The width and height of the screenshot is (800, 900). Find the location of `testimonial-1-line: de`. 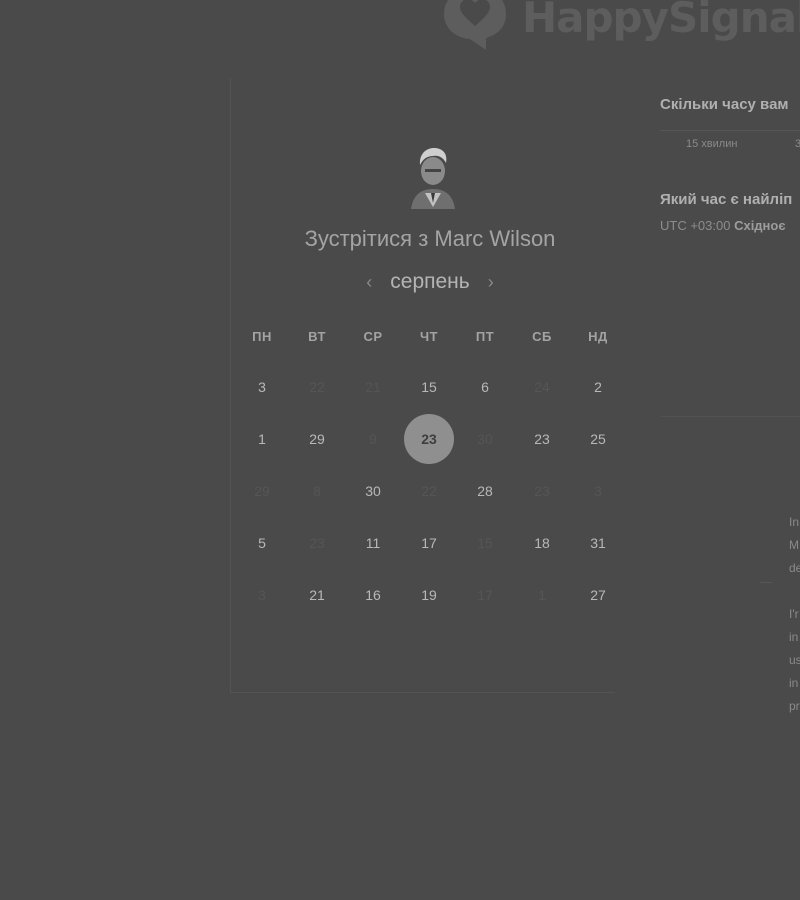

testimonial-1-line: de is located at coordinates (794, 568).